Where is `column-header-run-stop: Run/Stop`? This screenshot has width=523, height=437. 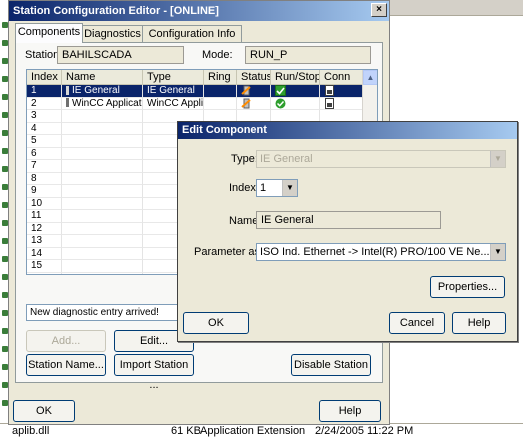
column-header-run-stop: Run/Stop is located at coordinates (295, 77).